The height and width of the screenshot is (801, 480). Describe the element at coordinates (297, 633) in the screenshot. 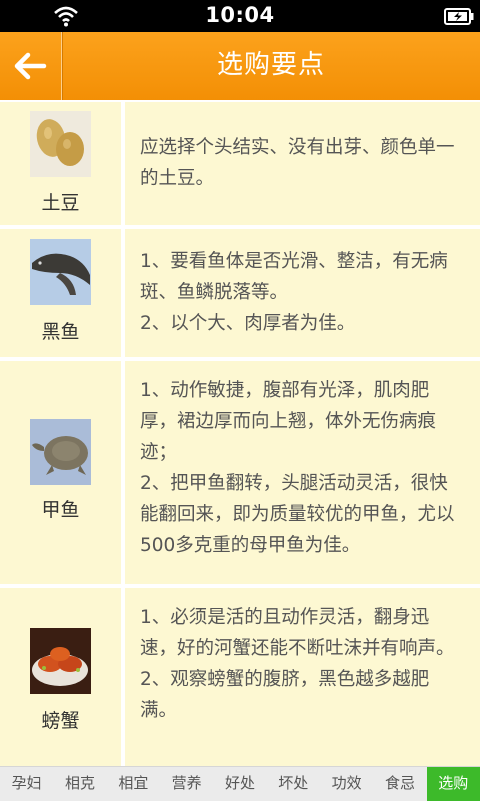

I see `description-line: 1、必须是活的且动作灵活，翻身迅速，好的河蟹还能不断吐沫并有响声。` at that location.